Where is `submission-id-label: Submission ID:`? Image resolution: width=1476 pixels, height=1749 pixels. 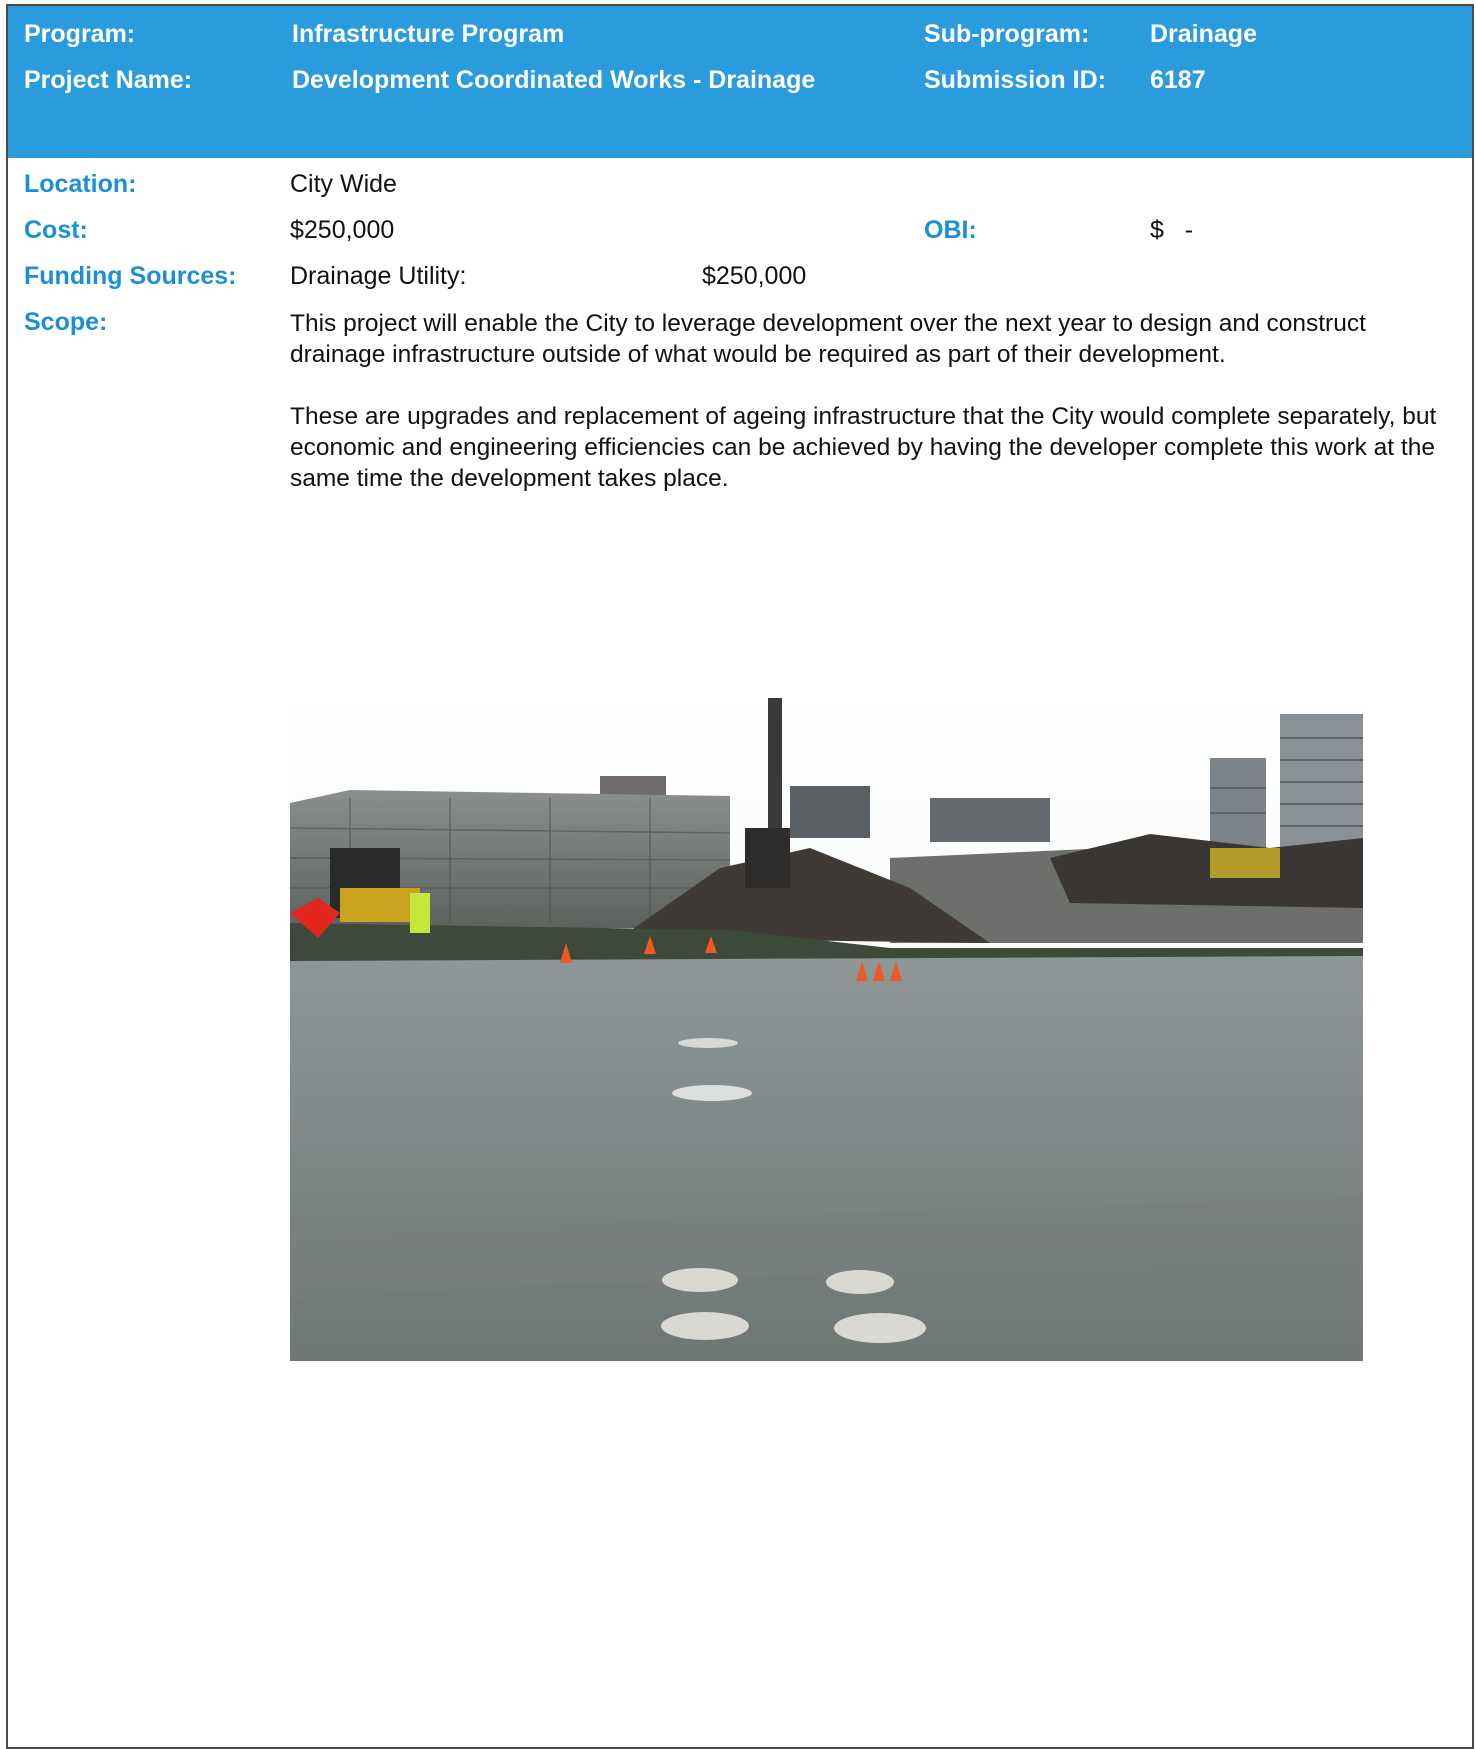
submission-id-label: Submission ID: is located at coordinates (1015, 80).